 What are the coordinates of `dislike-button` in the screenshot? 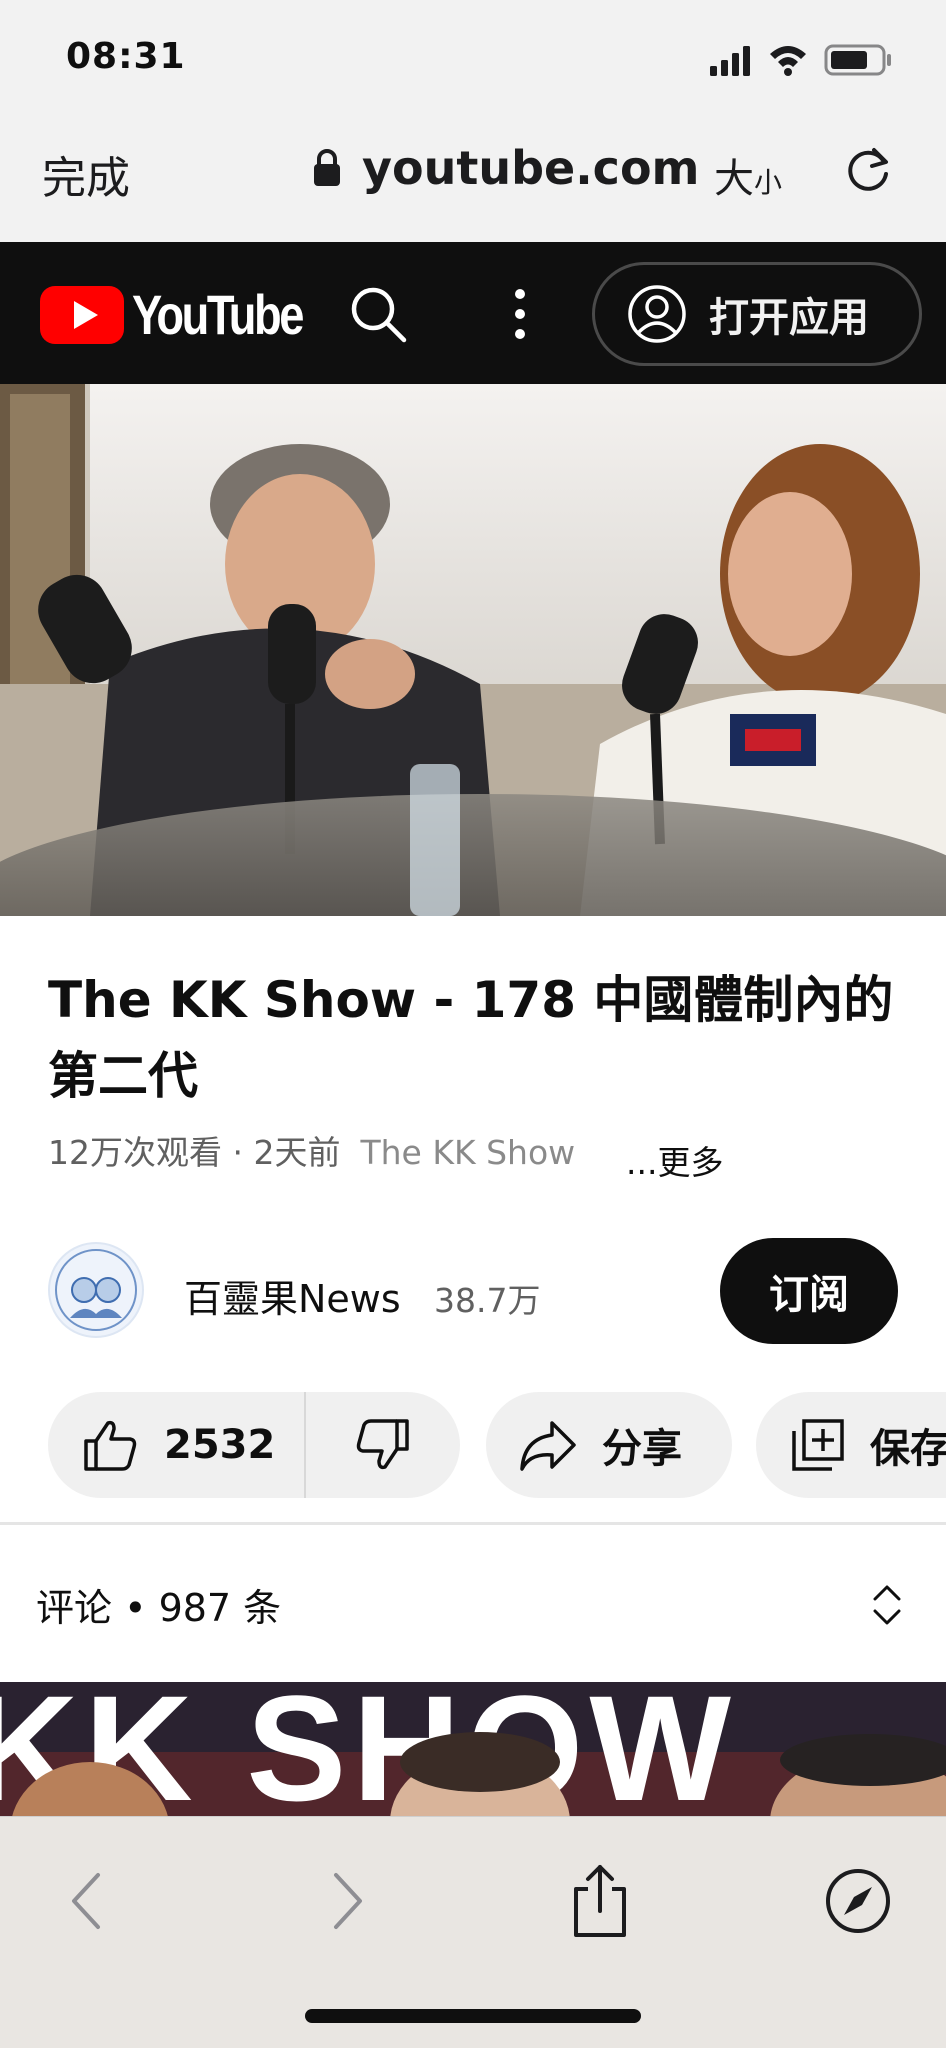 It's located at (383, 1445).